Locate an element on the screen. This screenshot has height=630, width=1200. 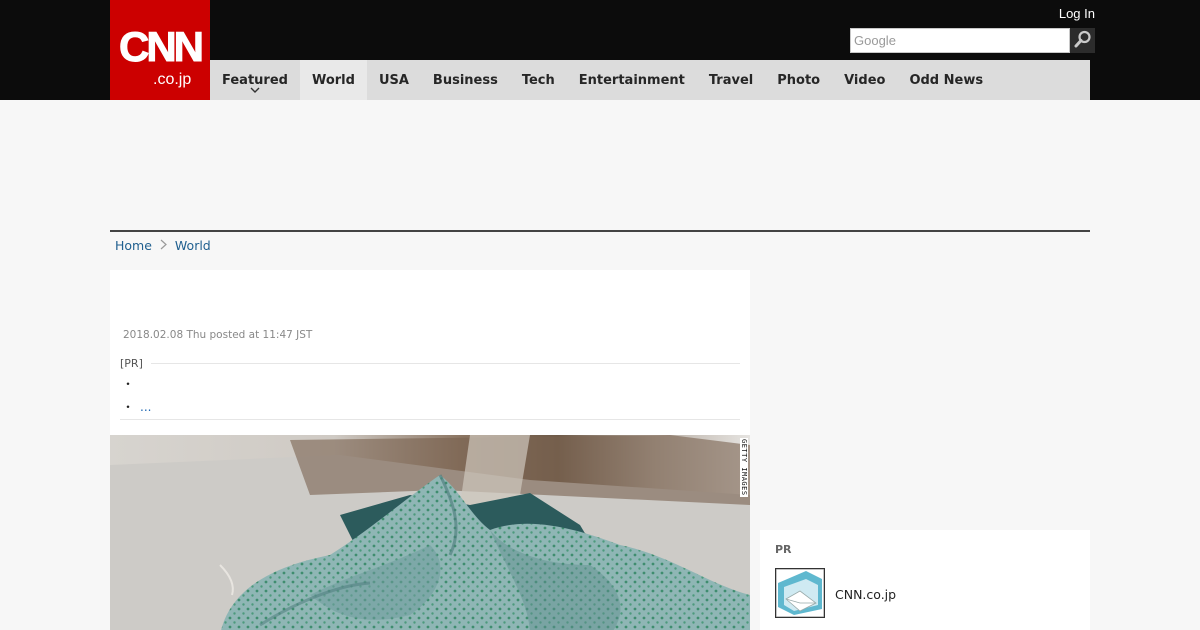
cnn-logo: CNN .co.jp is located at coordinates (160, 50).